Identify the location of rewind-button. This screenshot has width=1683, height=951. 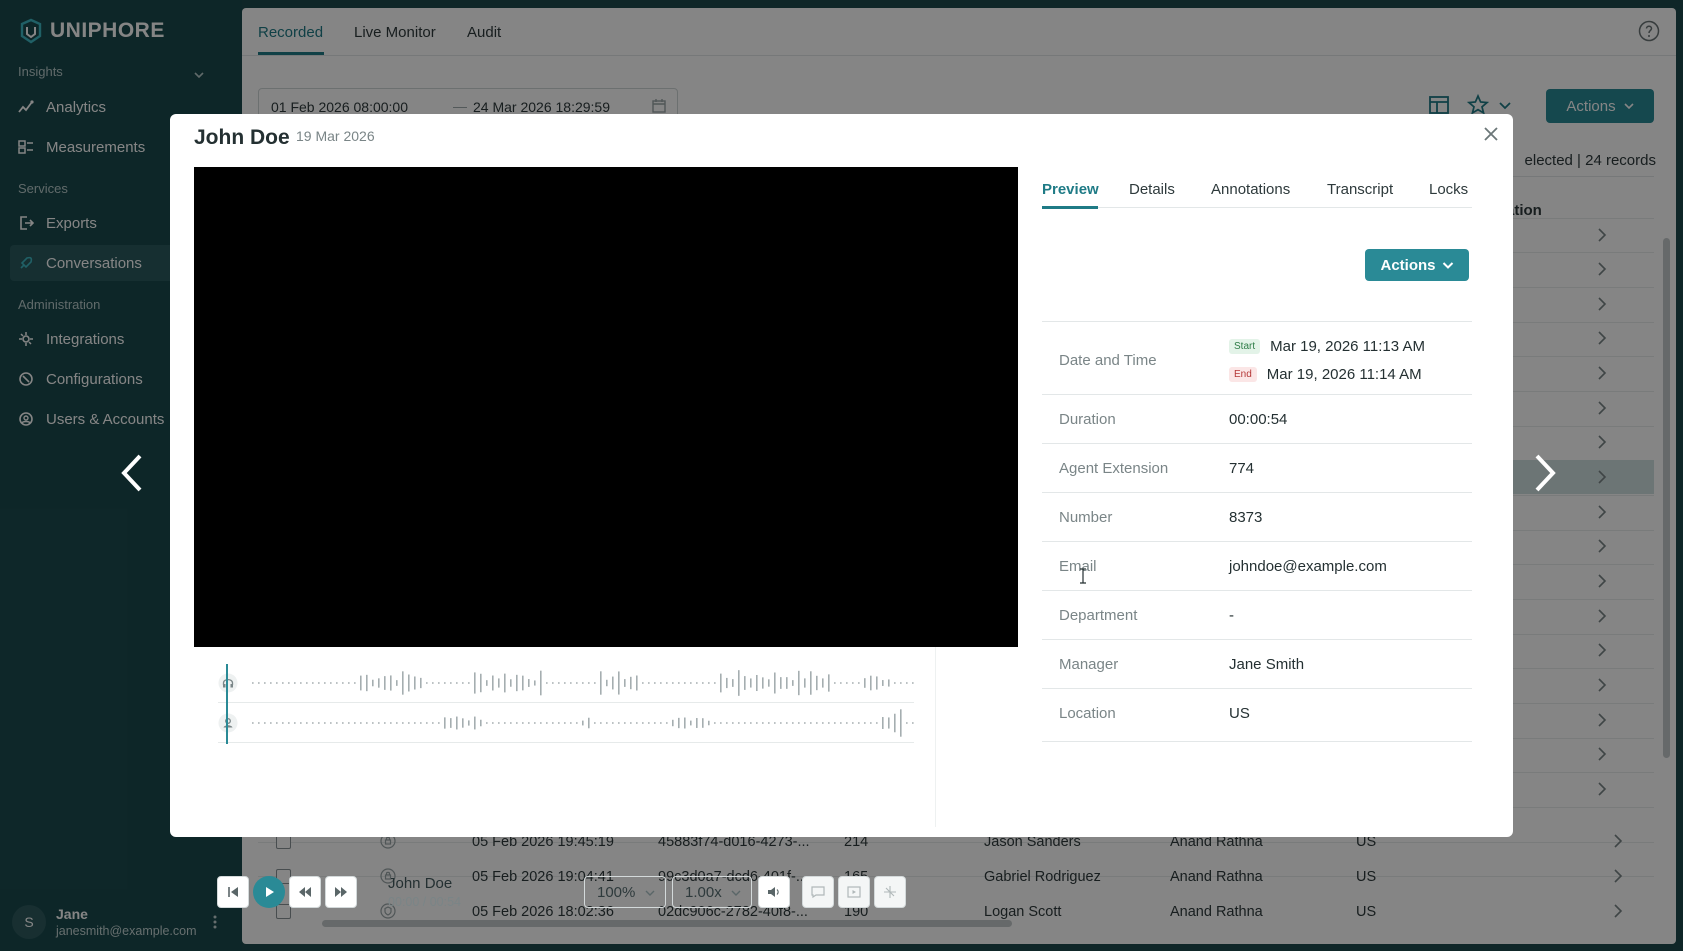
(305, 892).